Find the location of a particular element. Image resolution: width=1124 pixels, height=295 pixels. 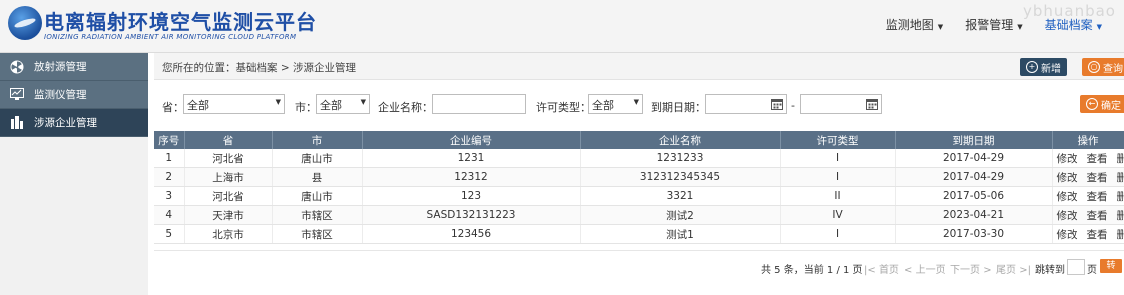

last-page-button: 尾页 >| is located at coordinates (1013, 268).